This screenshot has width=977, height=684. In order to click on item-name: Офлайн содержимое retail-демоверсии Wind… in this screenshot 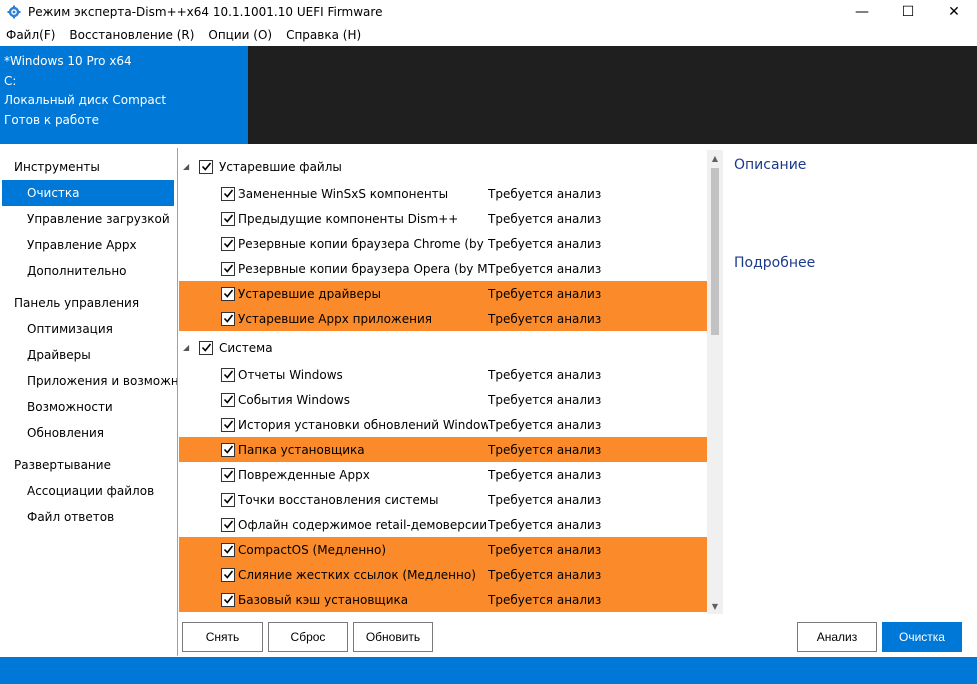, I will do `click(363, 524)`.